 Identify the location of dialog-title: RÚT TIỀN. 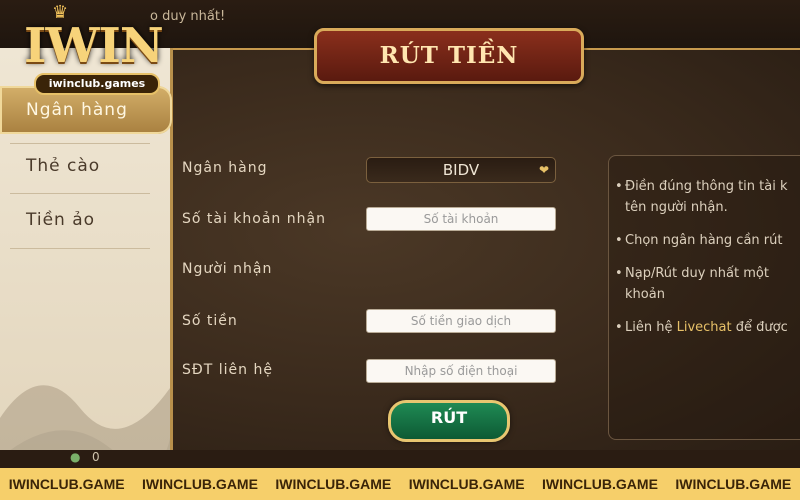
(449, 56).